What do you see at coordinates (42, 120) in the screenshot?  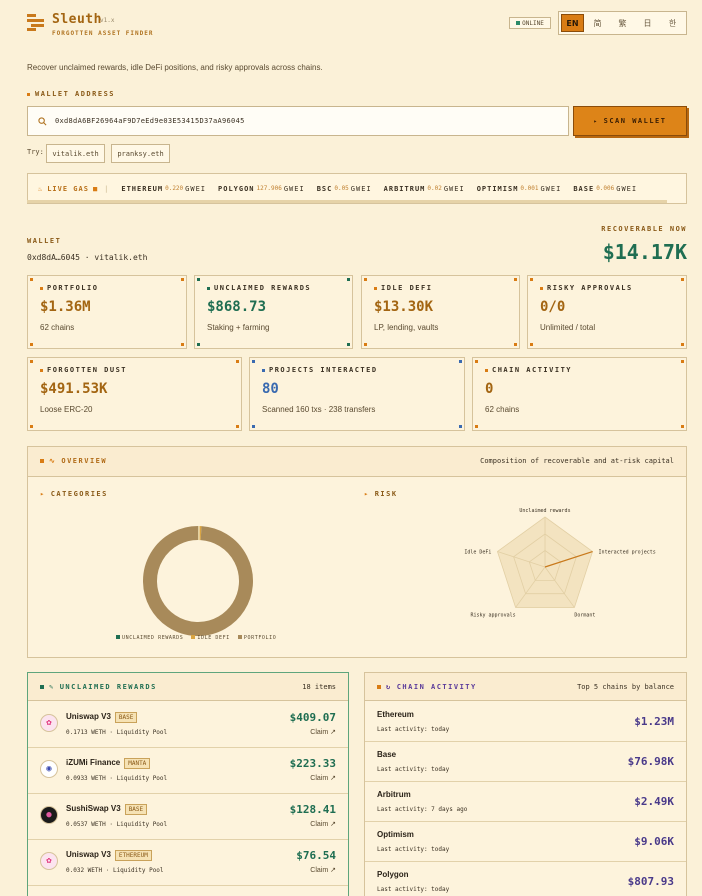 I see `search-icon` at bounding box center [42, 120].